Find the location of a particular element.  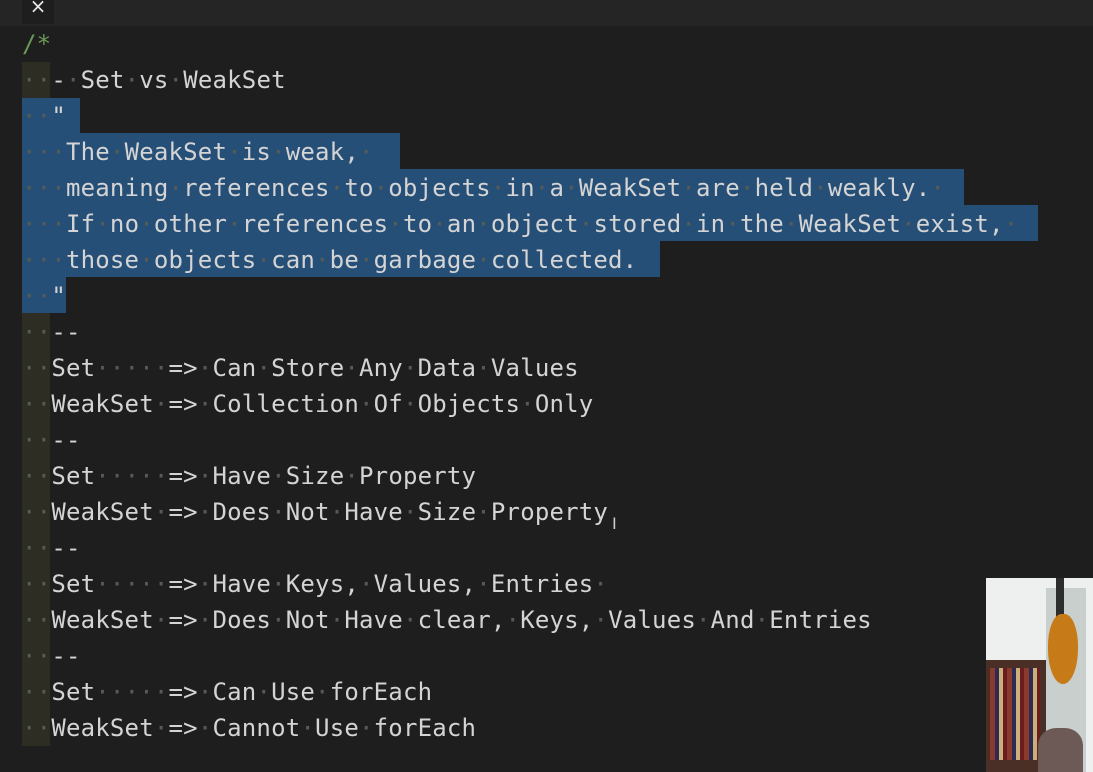

code-line: ··Set·····=>·Can·Store·Any·Data·Values is located at coordinates (300, 368).